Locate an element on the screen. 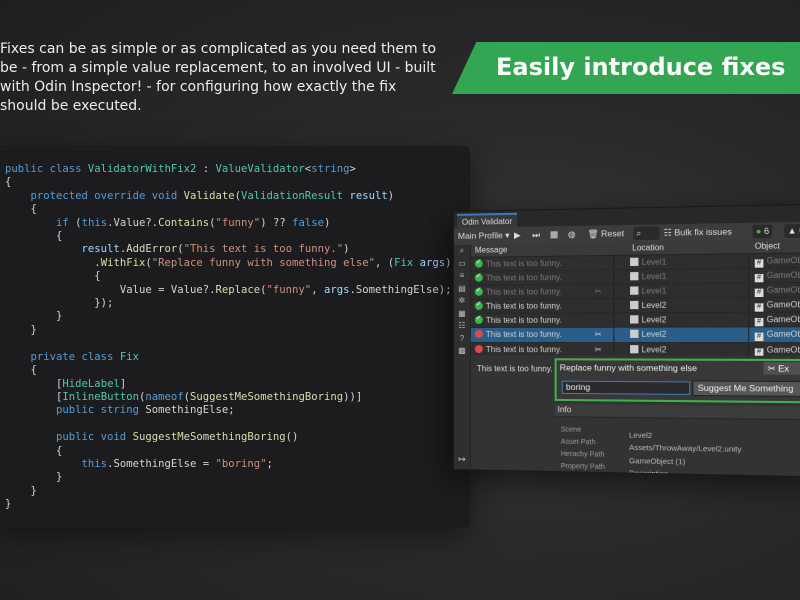 This screenshot has height=600, width=800. code-line-21: this.SomethingElse = "boring"; is located at coordinates (177, 464).